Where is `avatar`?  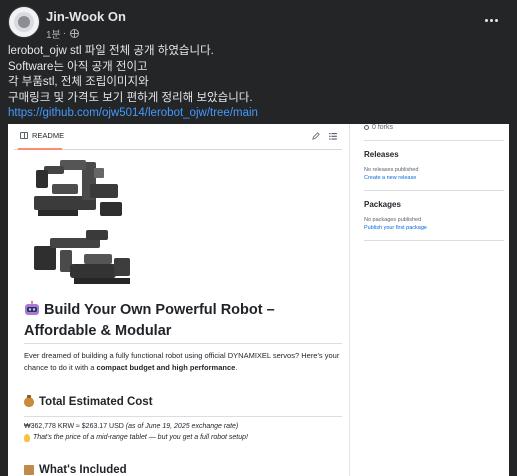 avatar is located at coordinates (24, 22).